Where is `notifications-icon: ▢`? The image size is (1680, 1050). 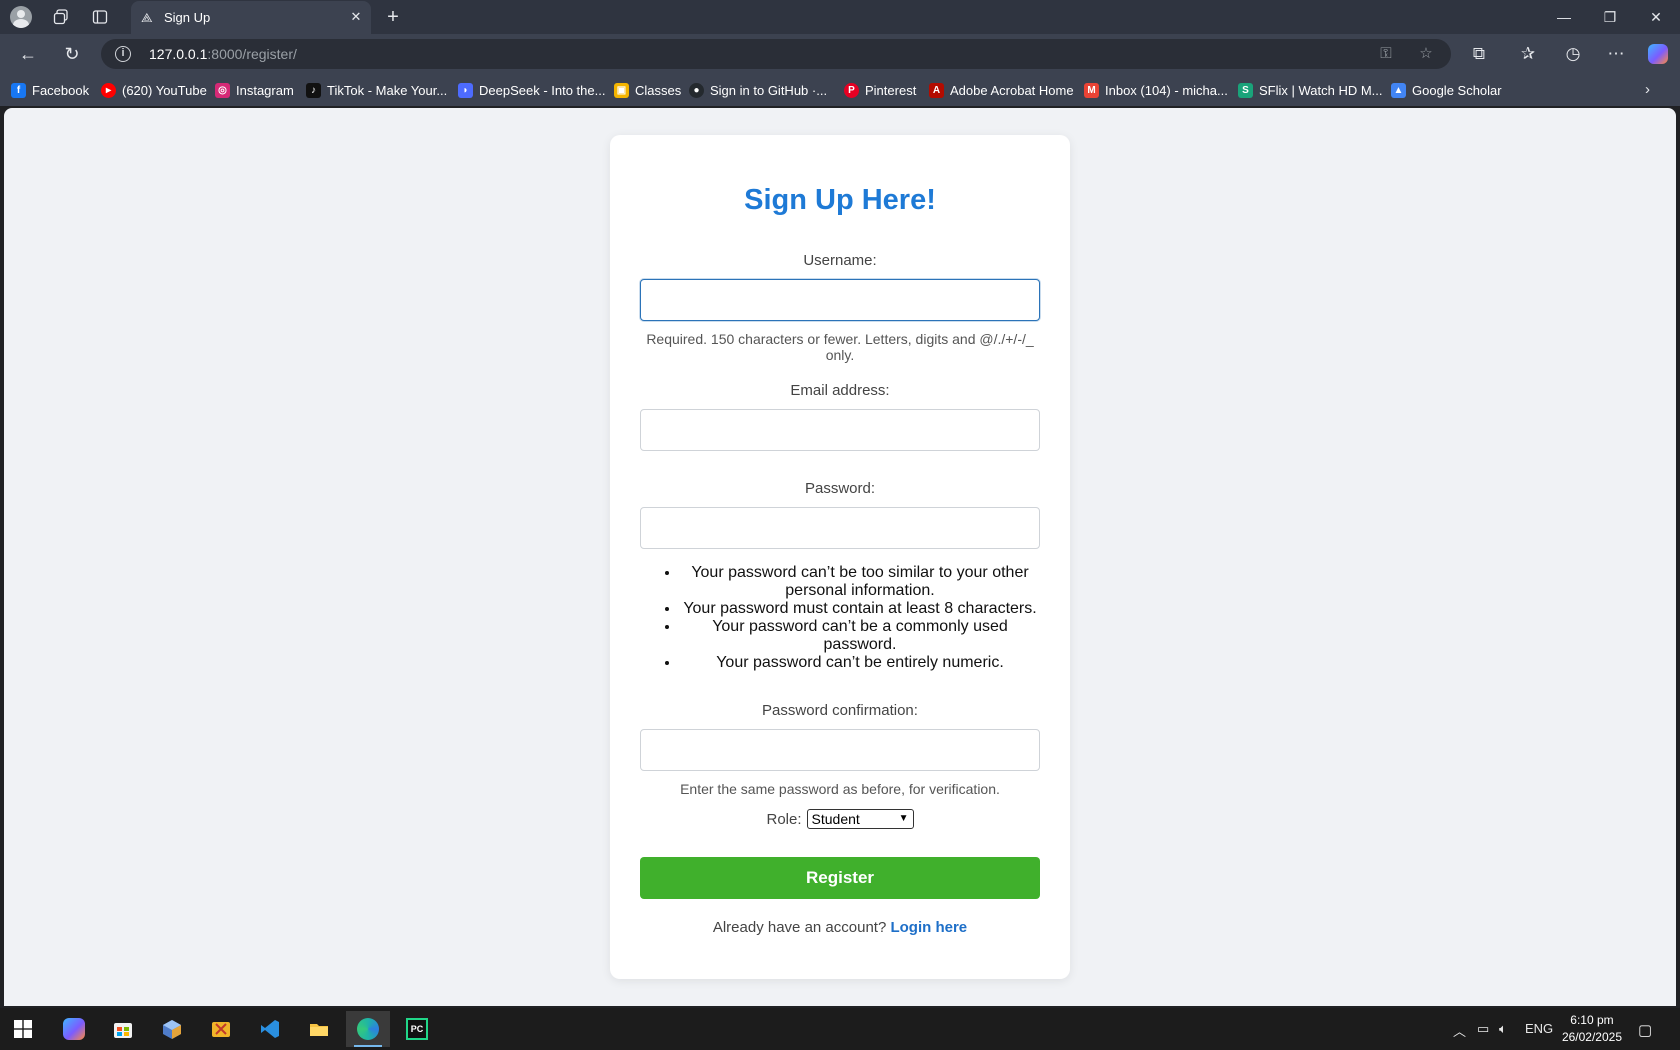 notifications-icon: ▢ is located at coordinates (1645, 1030).